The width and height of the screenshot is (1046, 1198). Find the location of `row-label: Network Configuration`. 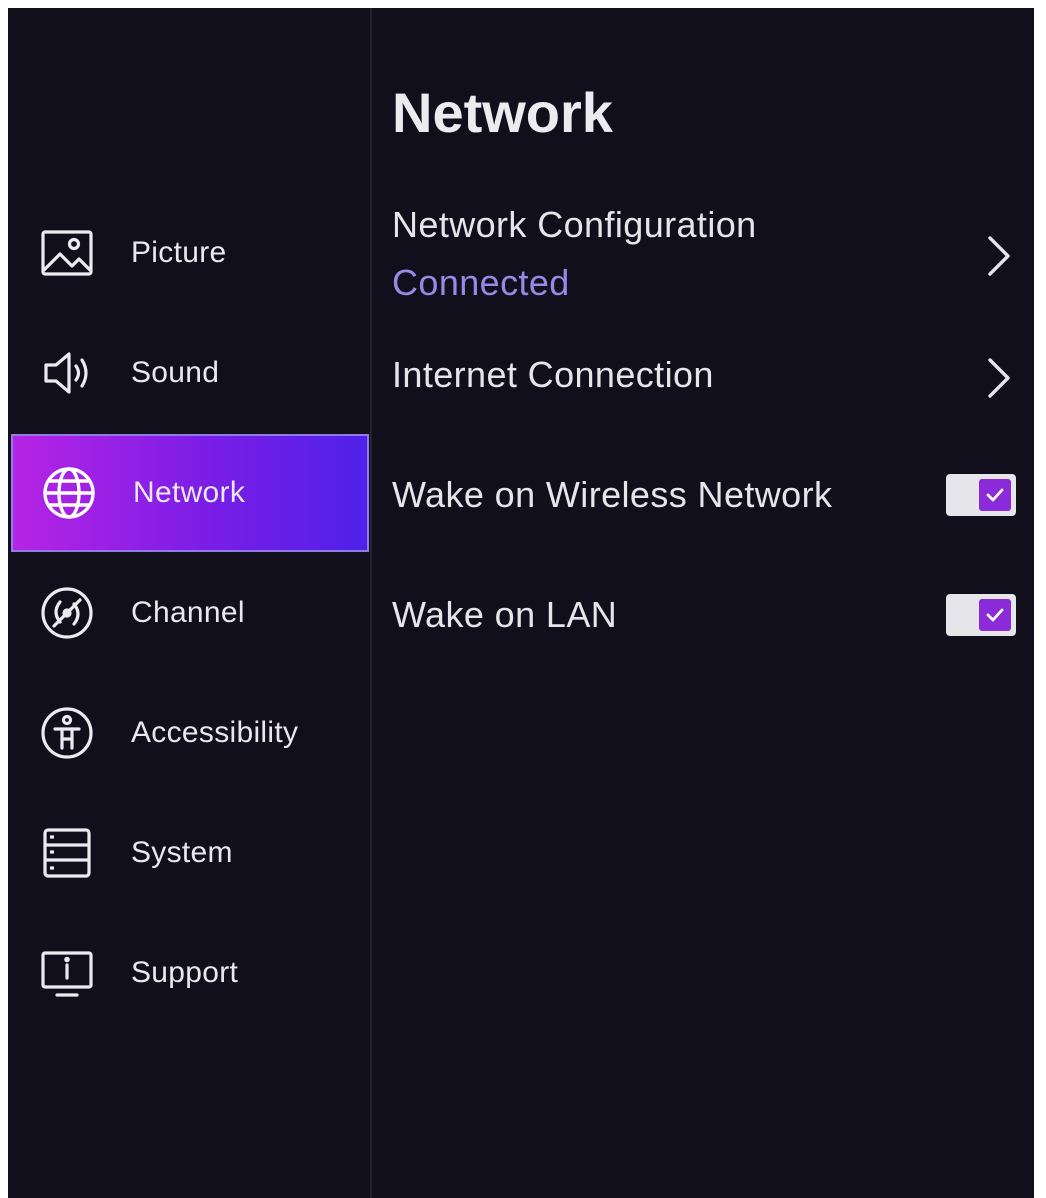

row-label: Network Configuration is located at coordinates (574, 224).